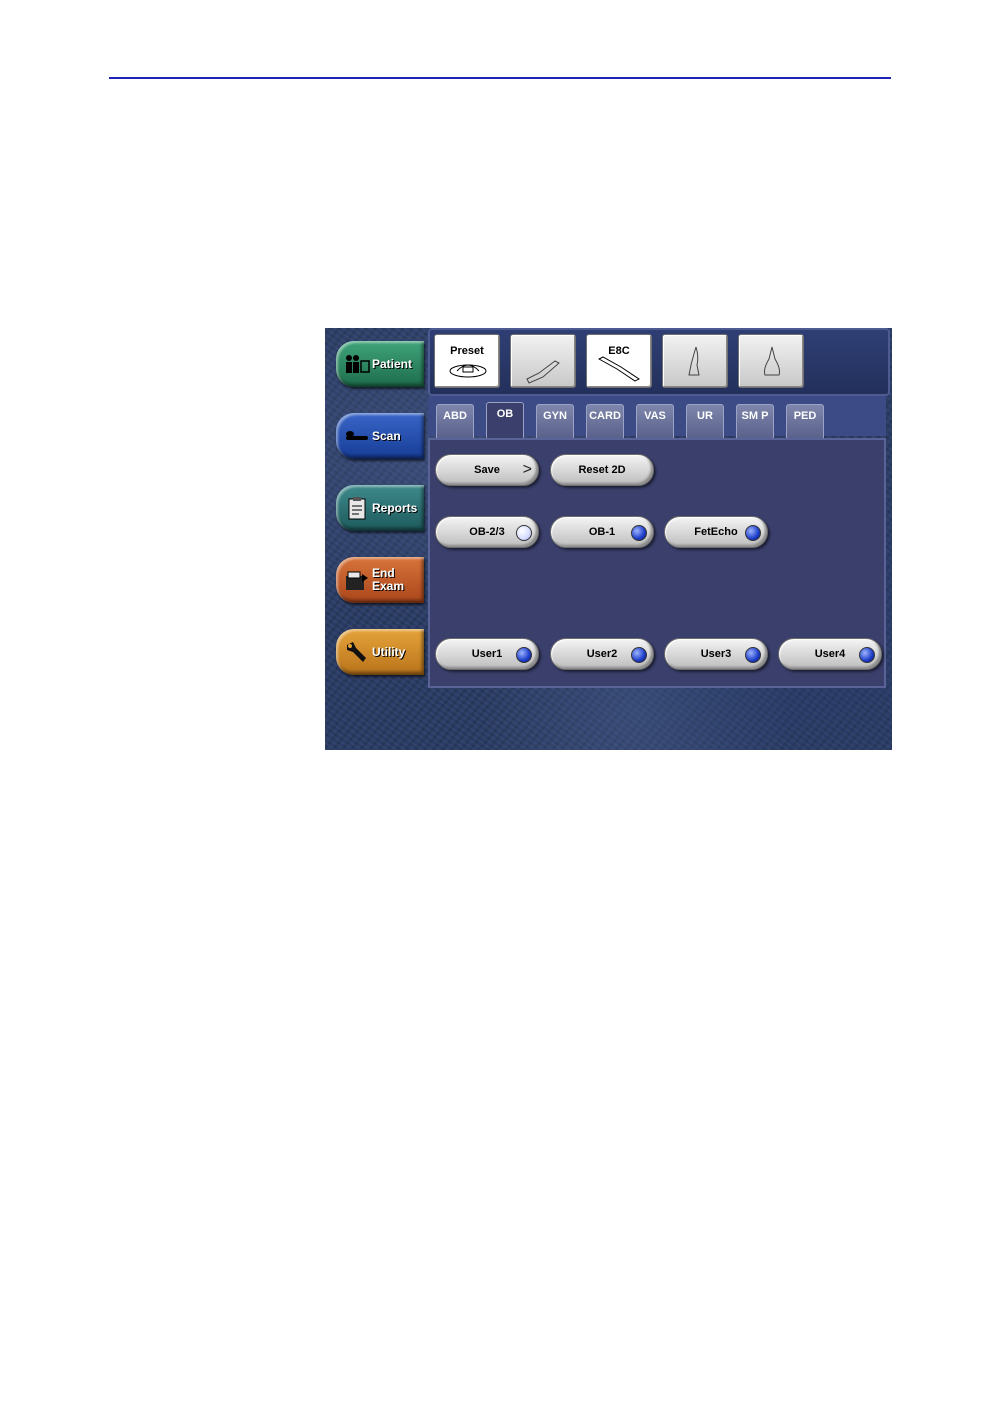 This screenshot has height=1418, width=998. I want to click on preset-label: FetEcho, so click(716, 532).